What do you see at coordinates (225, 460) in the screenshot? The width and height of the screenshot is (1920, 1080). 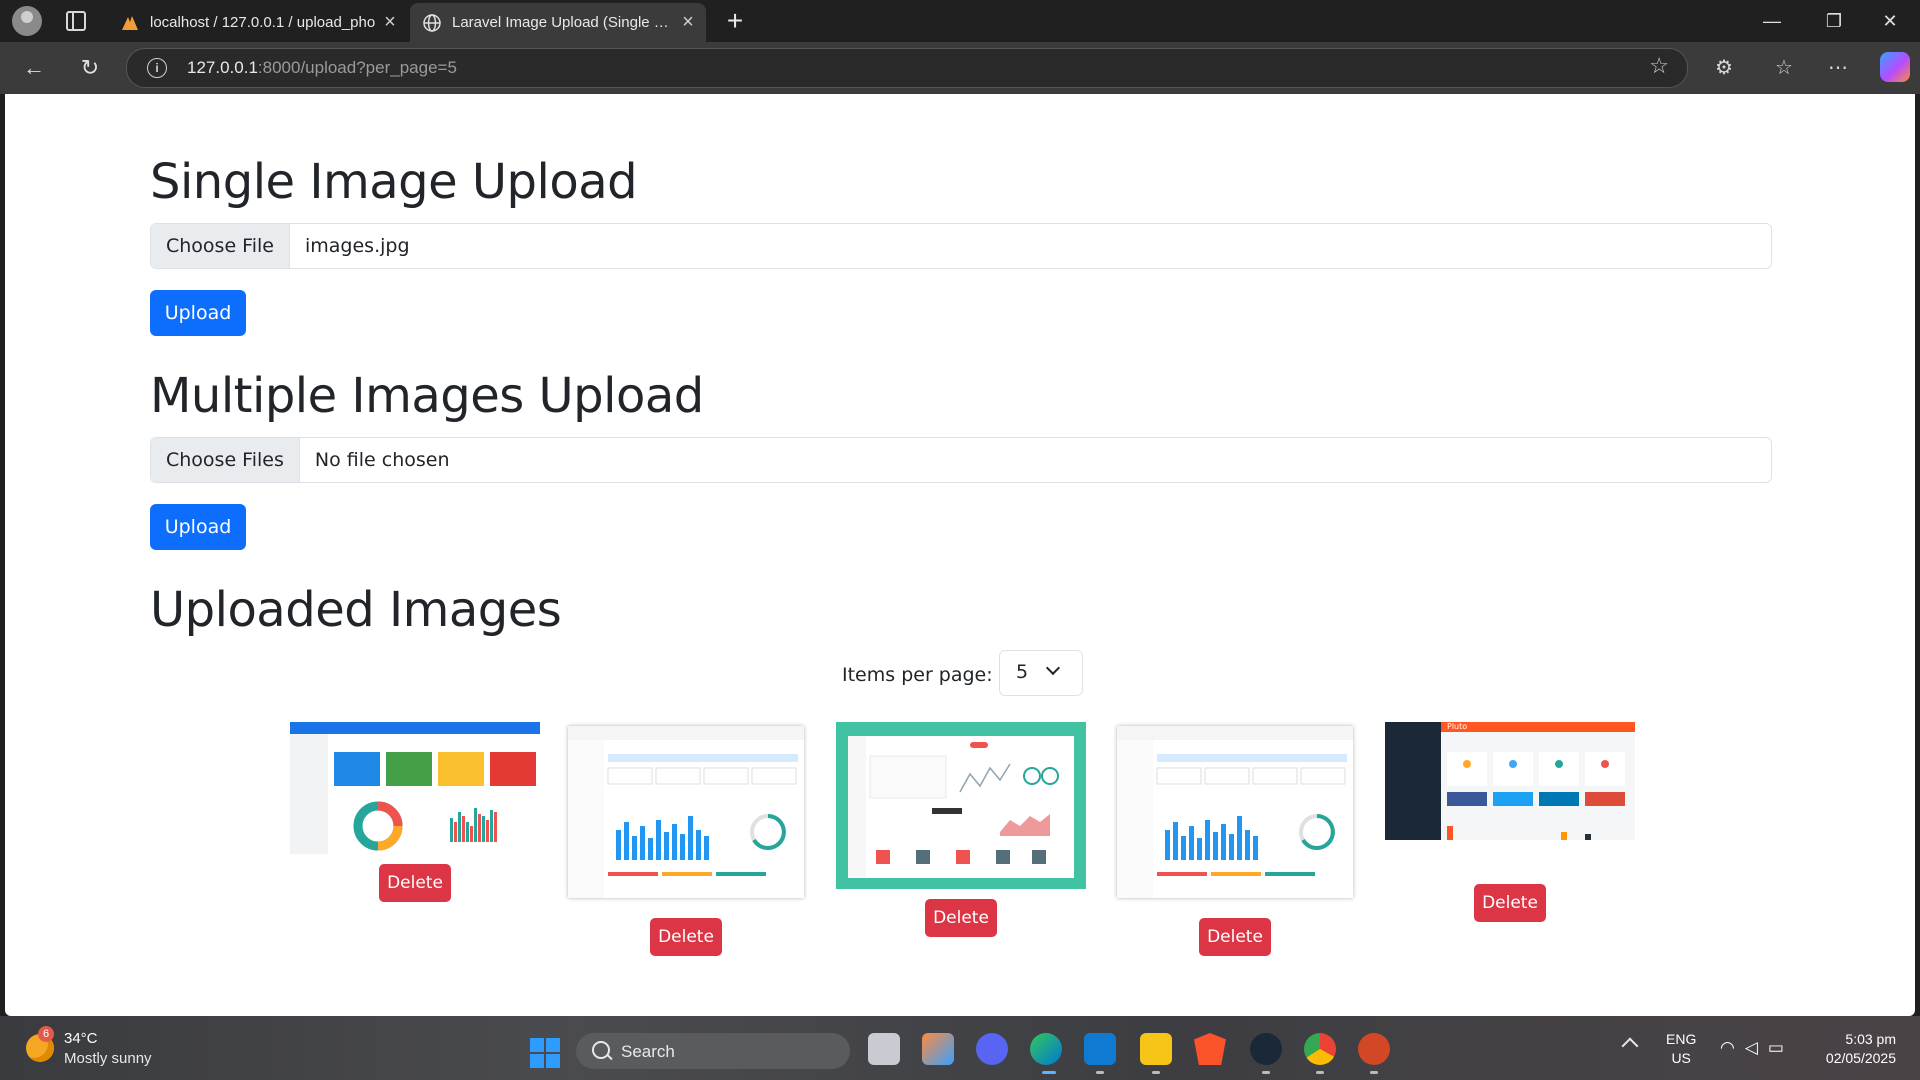 I see `choose-files-button: Choose Files` at bounding box center [225, 460].